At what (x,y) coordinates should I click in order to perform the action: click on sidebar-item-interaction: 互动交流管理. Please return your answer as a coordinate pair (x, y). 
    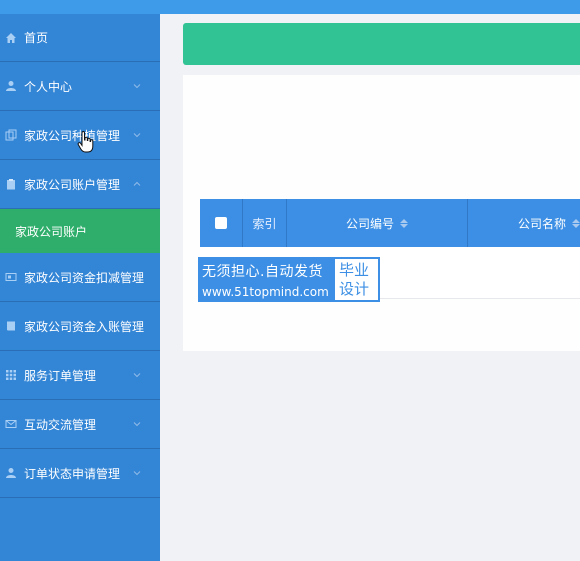
    Looking at the image, I should click on (80, 424).